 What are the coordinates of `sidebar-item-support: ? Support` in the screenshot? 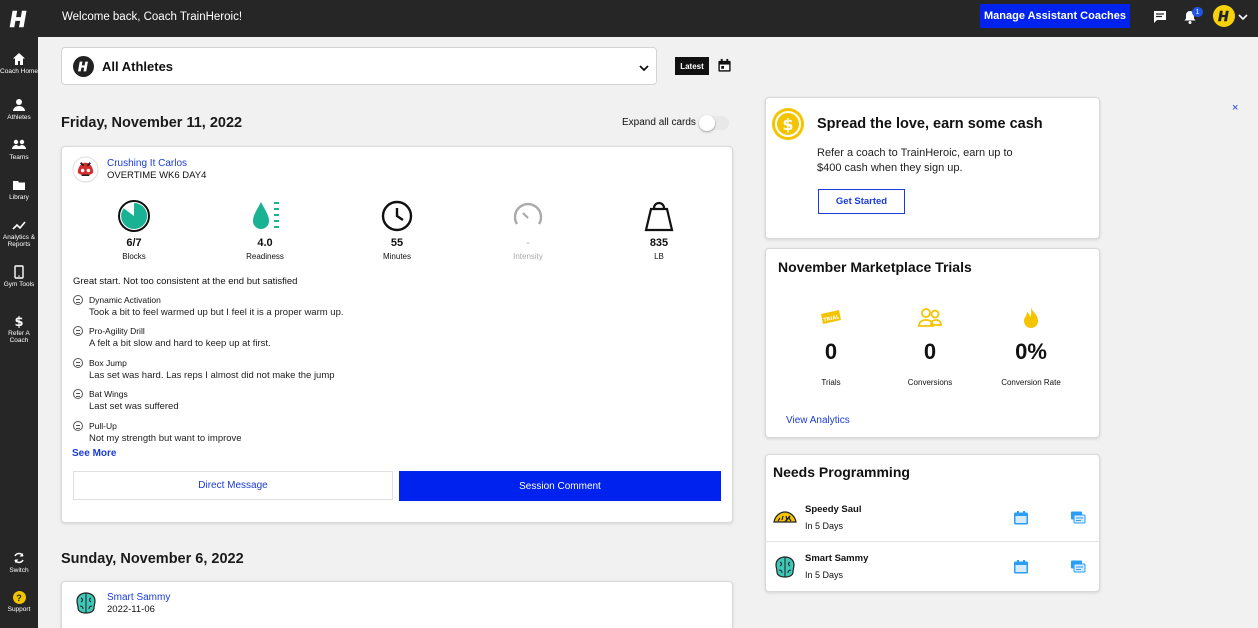 It's located at (19, 602).